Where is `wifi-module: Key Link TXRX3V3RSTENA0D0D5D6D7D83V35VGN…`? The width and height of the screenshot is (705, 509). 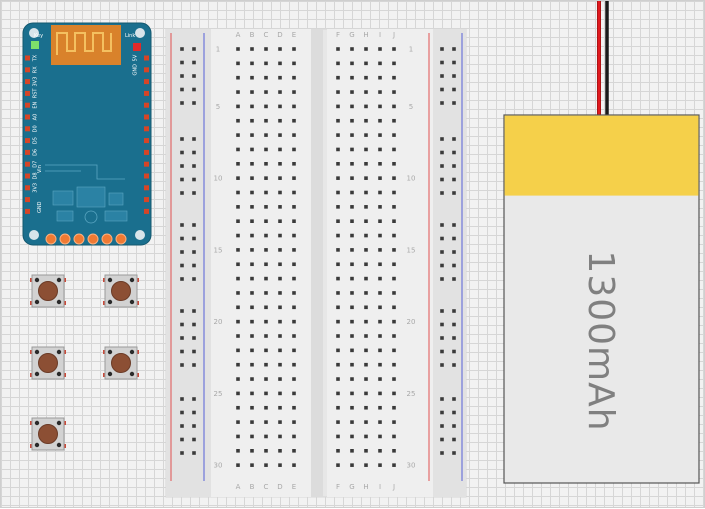 wifi-module: Key Link TXRX3V3RSTENA0D0D5D6D7D83V35VGN… is located at coordinates (87, 134).